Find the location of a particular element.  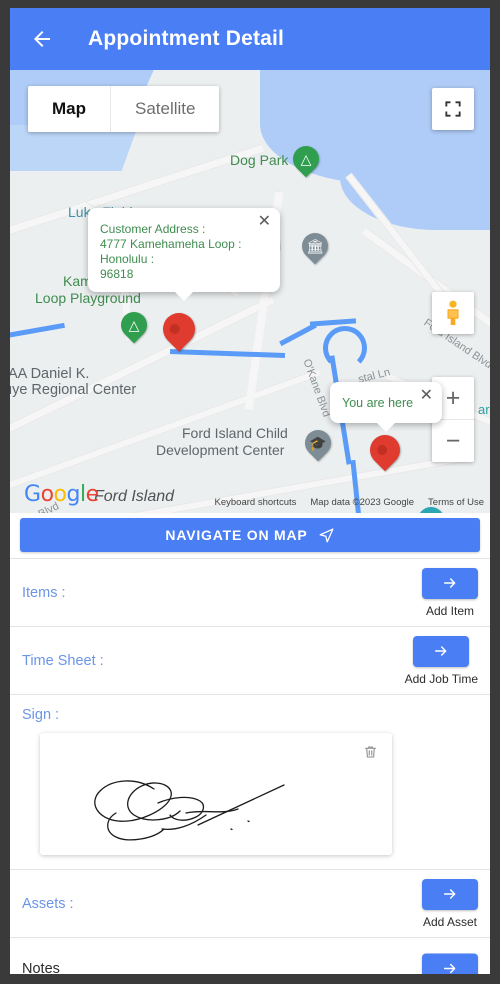

add-item-button is located at coordinates (450, 583).